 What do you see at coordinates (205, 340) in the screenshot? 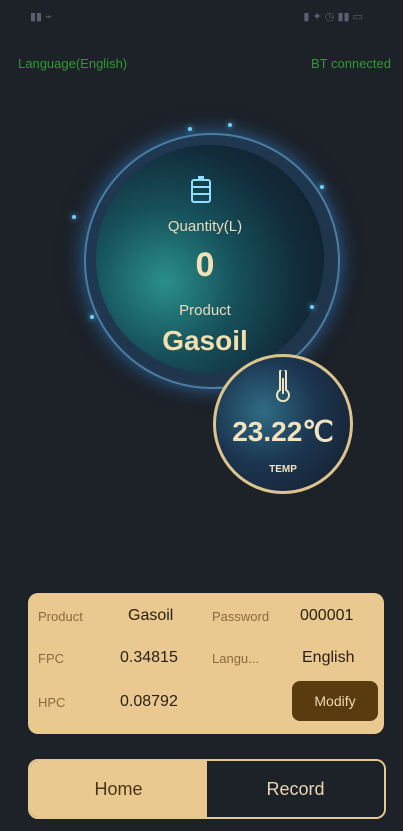
I see `product-value: Gasoil` at bounding box center [205, 340].